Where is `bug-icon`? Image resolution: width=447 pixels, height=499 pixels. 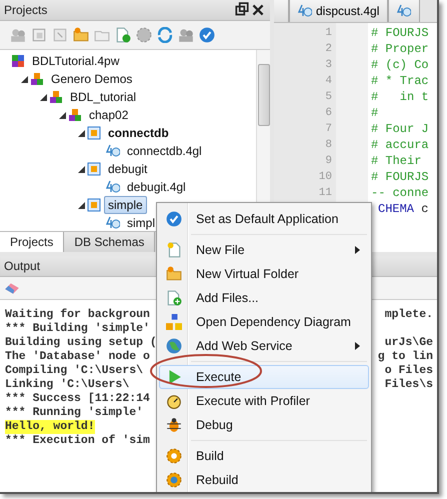 bug-icon is located at coordinates (174, 425).